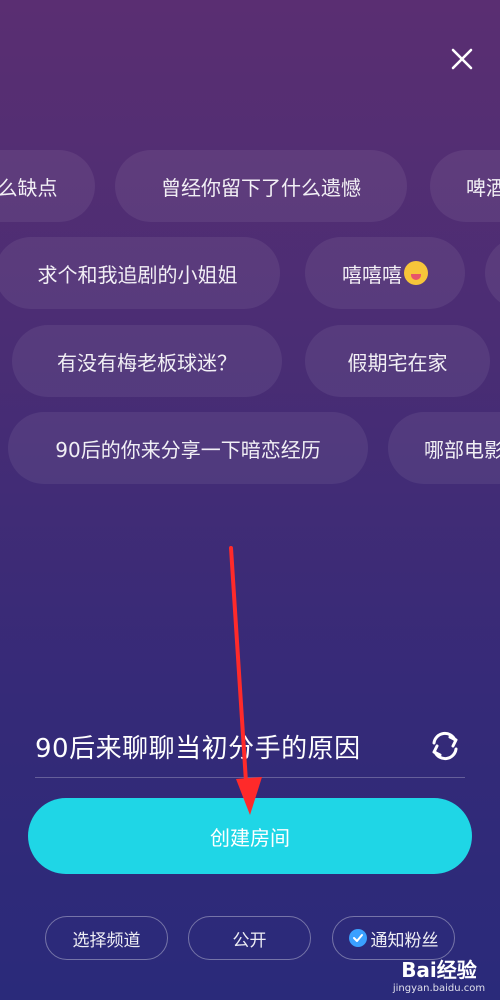  What do you see at coordinates (198, 748) in the screenshot?
I see `room-topic-text: 90后来聊聊当初分手的原因` at bounding box center [198, 748].